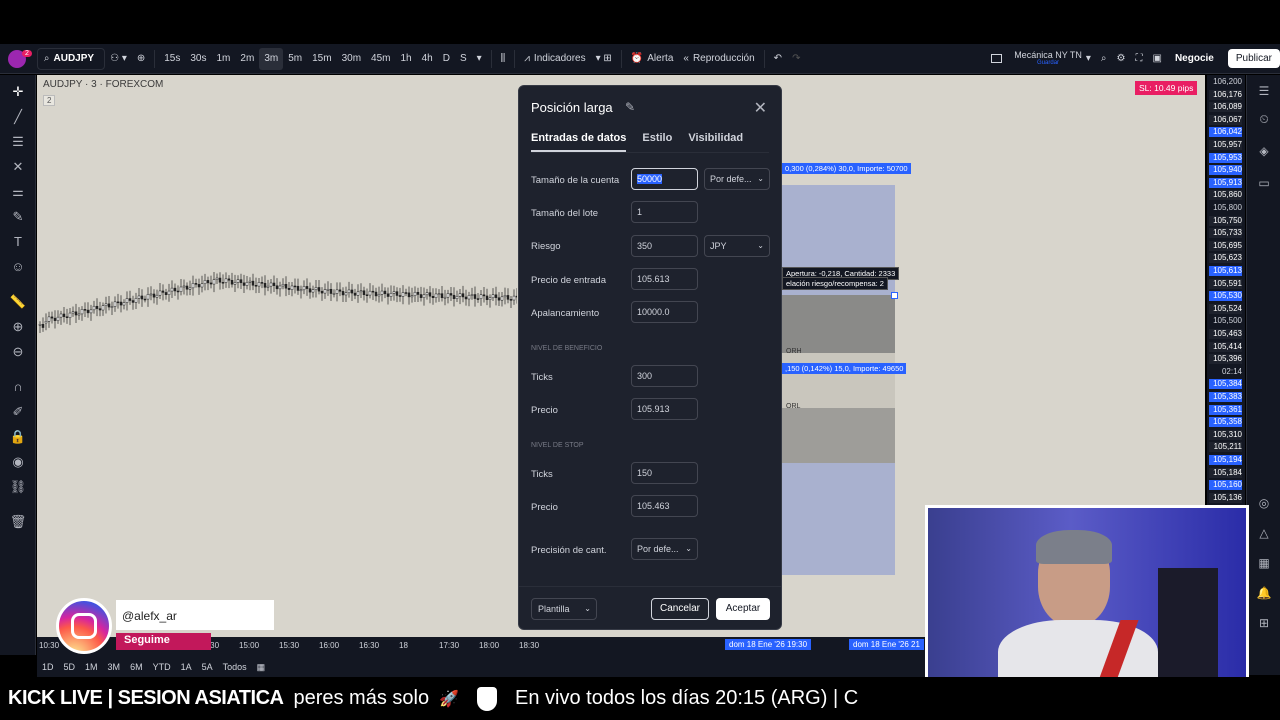 Image resolution: width=1280 pixels, height=720 pixels. I want to click on range-ytd: YTD, so click(162, 667).